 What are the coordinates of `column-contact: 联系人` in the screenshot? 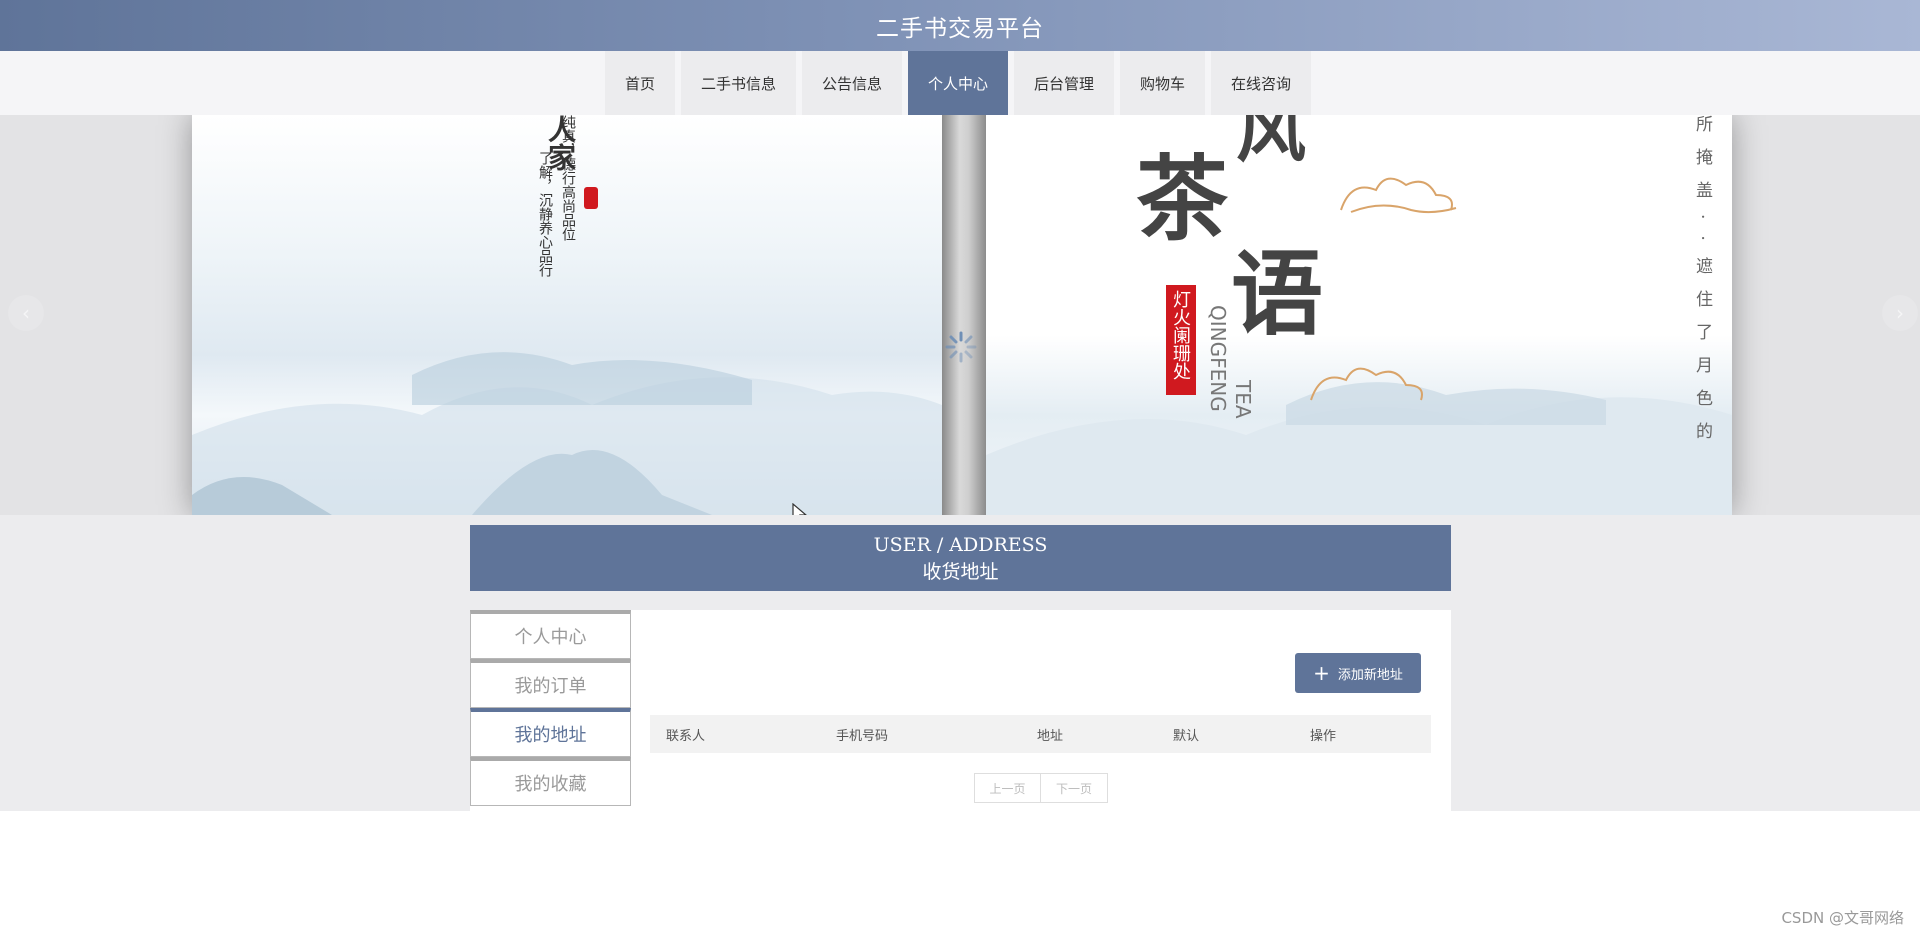 It's located at (686, 736).